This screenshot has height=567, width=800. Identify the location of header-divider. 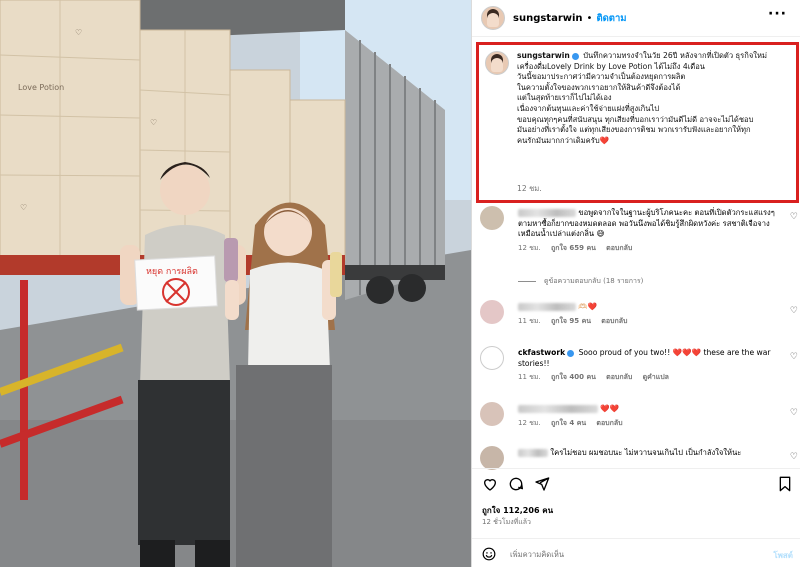
(636, 36).